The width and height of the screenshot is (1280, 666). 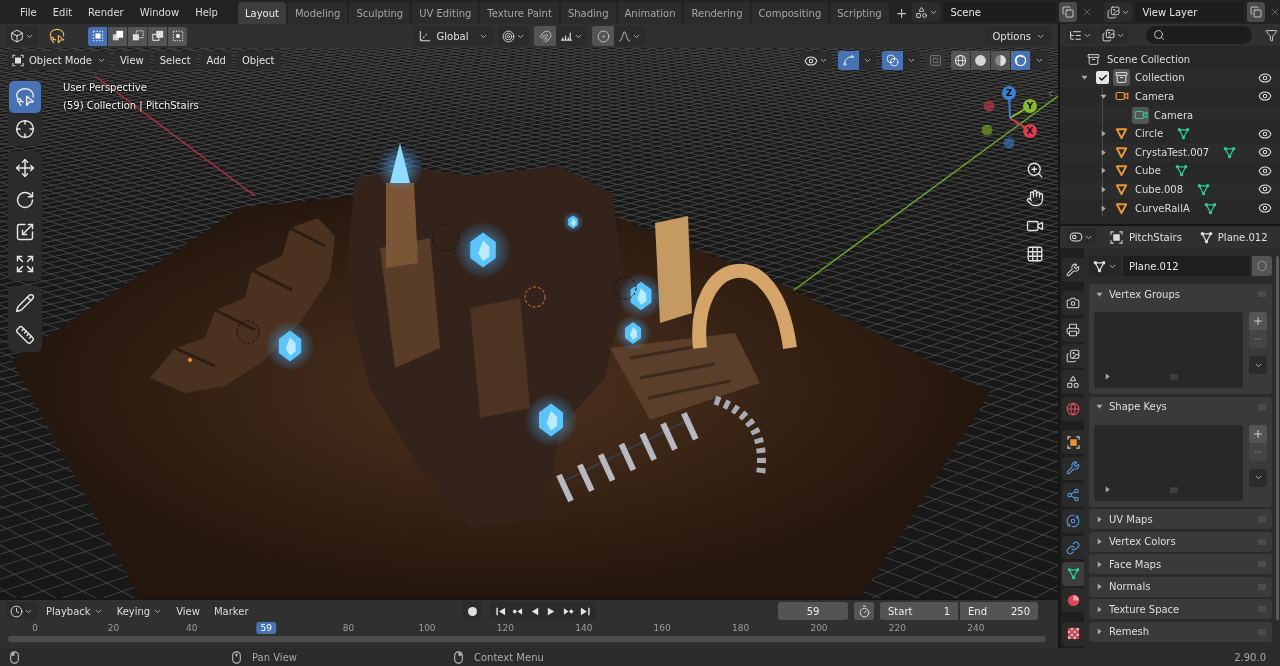 What do you see at coordinates (514, 36) in the screenshot?
I see `pivot-dropdown` at bounding box center [514, 36].